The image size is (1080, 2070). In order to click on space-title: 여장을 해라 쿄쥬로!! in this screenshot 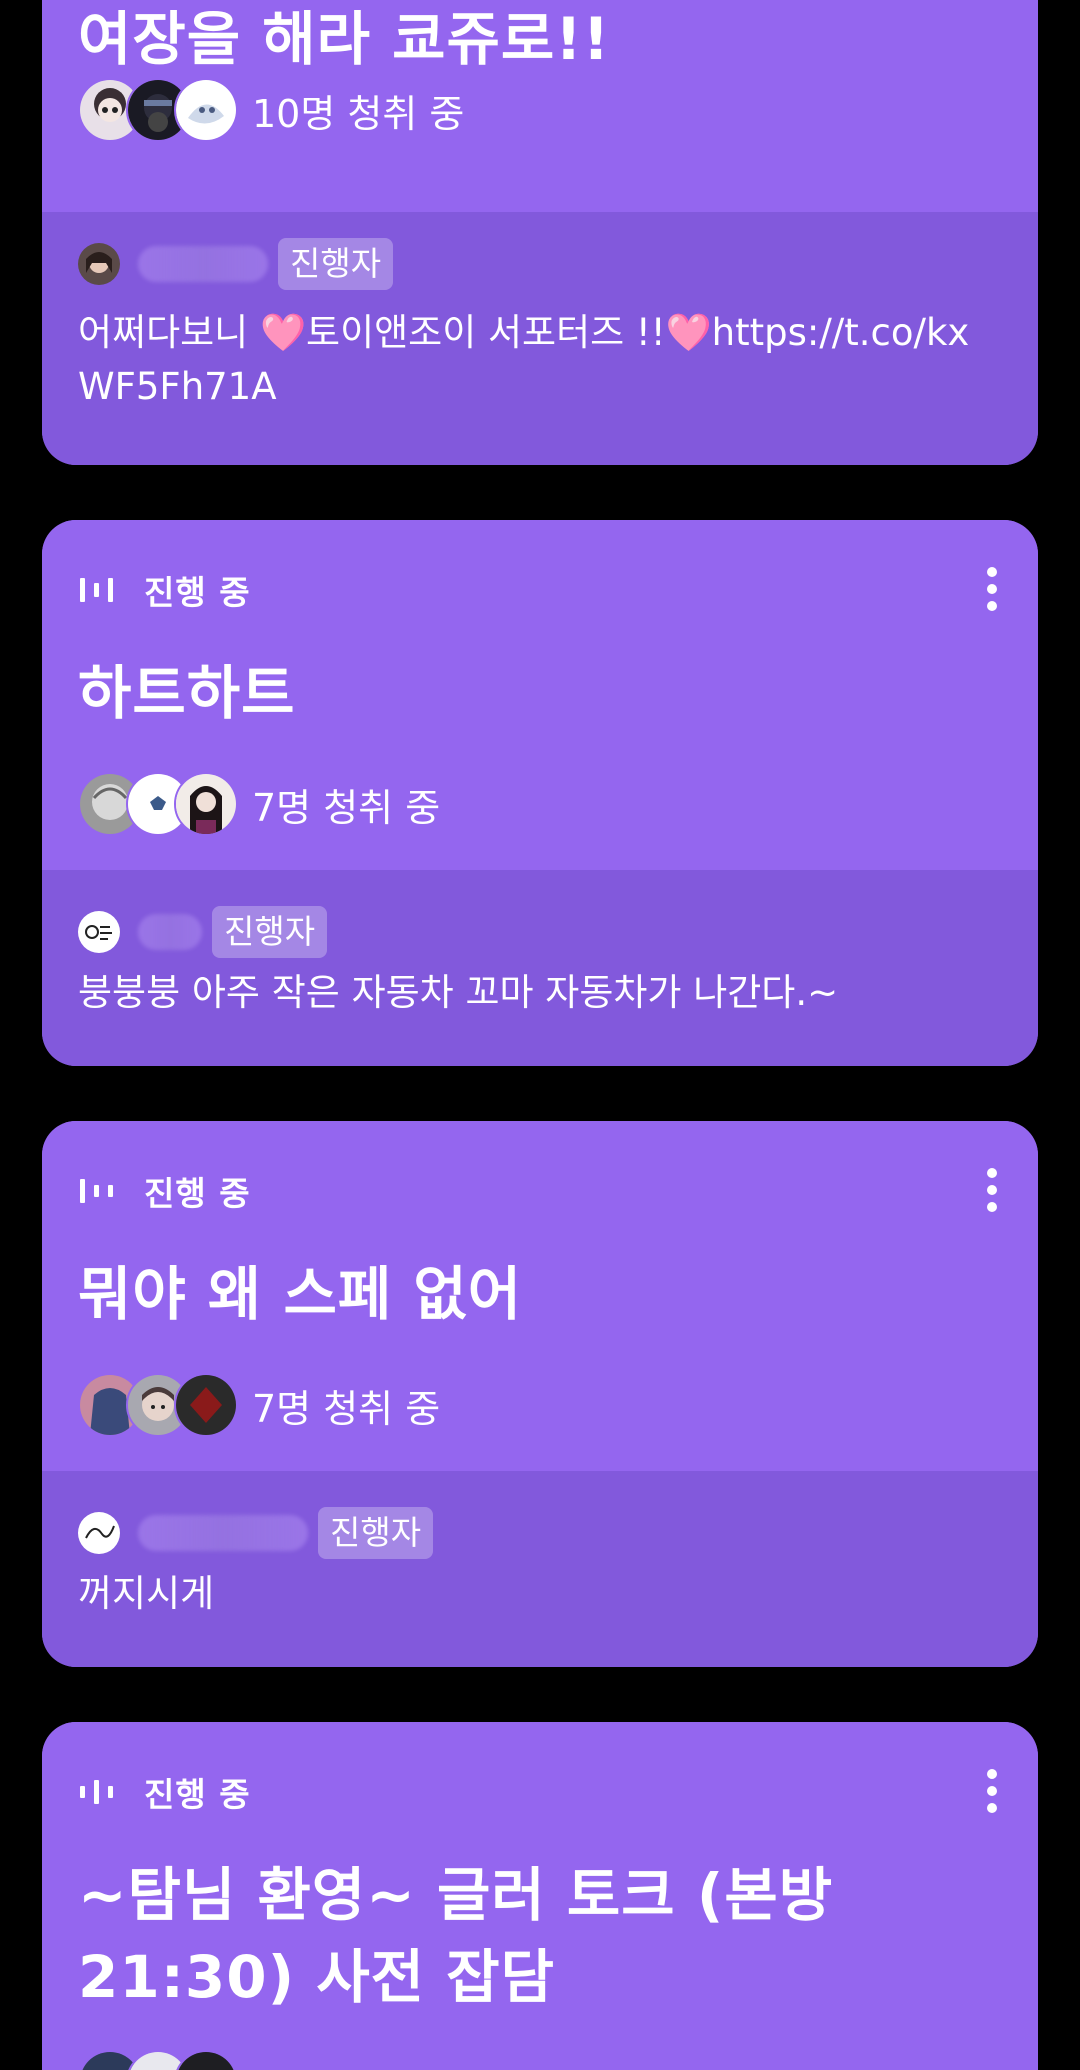, I will do `click(344, 39)`.